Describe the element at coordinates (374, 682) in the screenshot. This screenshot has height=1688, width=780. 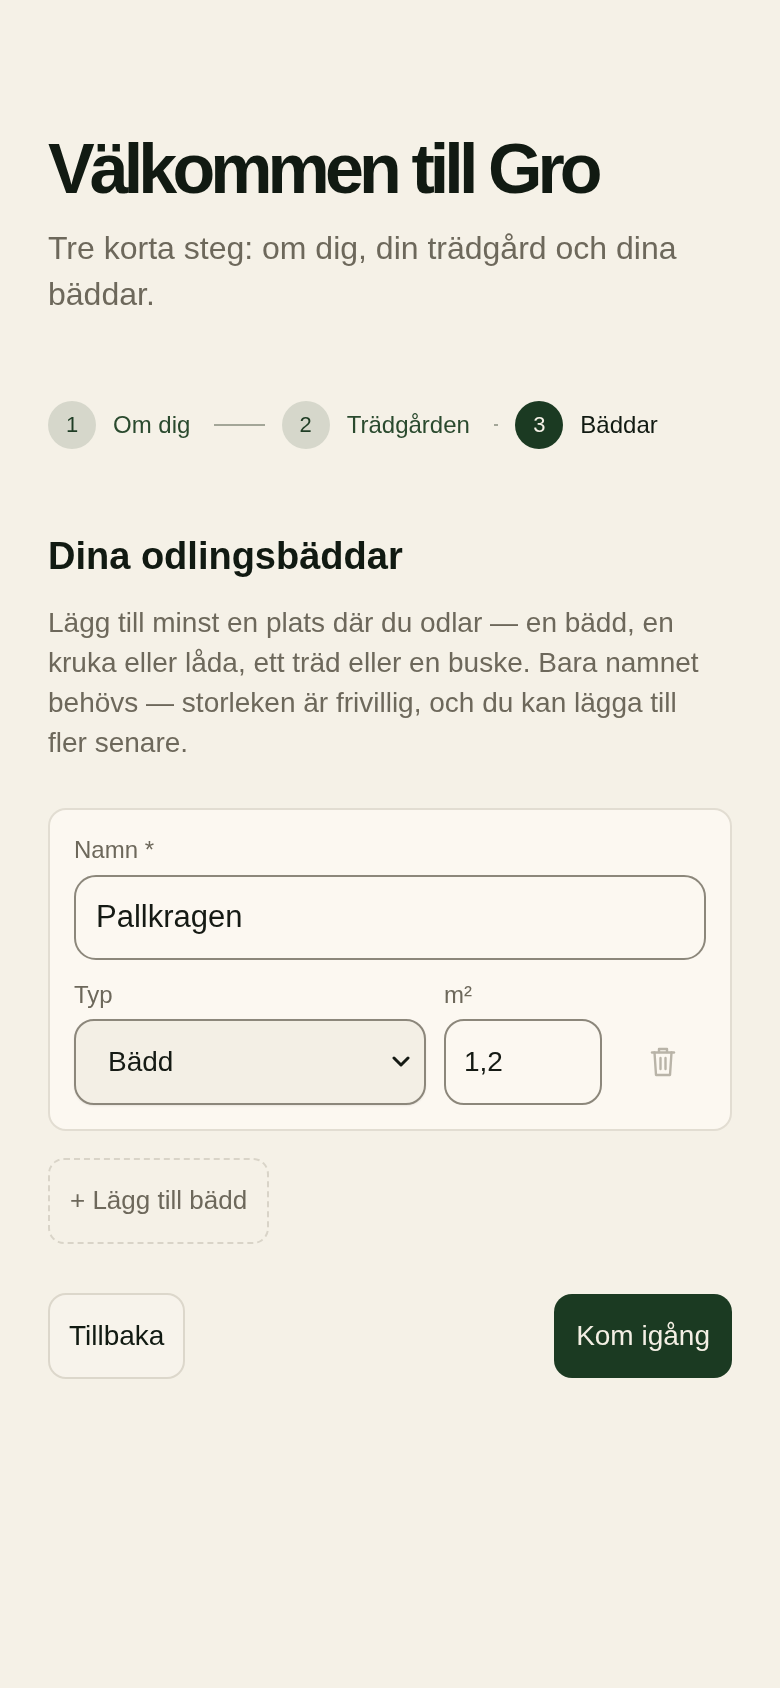
I see `section-description: Lägg till minst en plats där du odlar — en bädd, en kruka eller låda, ett träd eller en buske. Bara namnet behövs — storleken är frivillig, och du kan lägga till fler senare.` at that location.